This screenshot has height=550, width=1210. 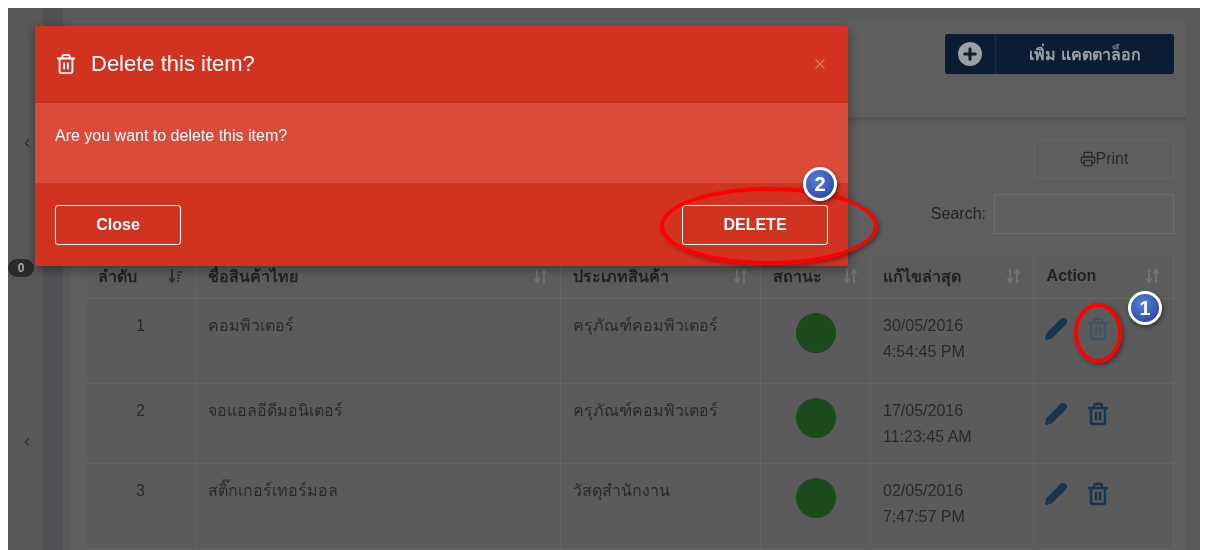 What do you see at coordinates (970, 54) in the screenshot?
I see `plus-icon` at bounding box center [970, 54].